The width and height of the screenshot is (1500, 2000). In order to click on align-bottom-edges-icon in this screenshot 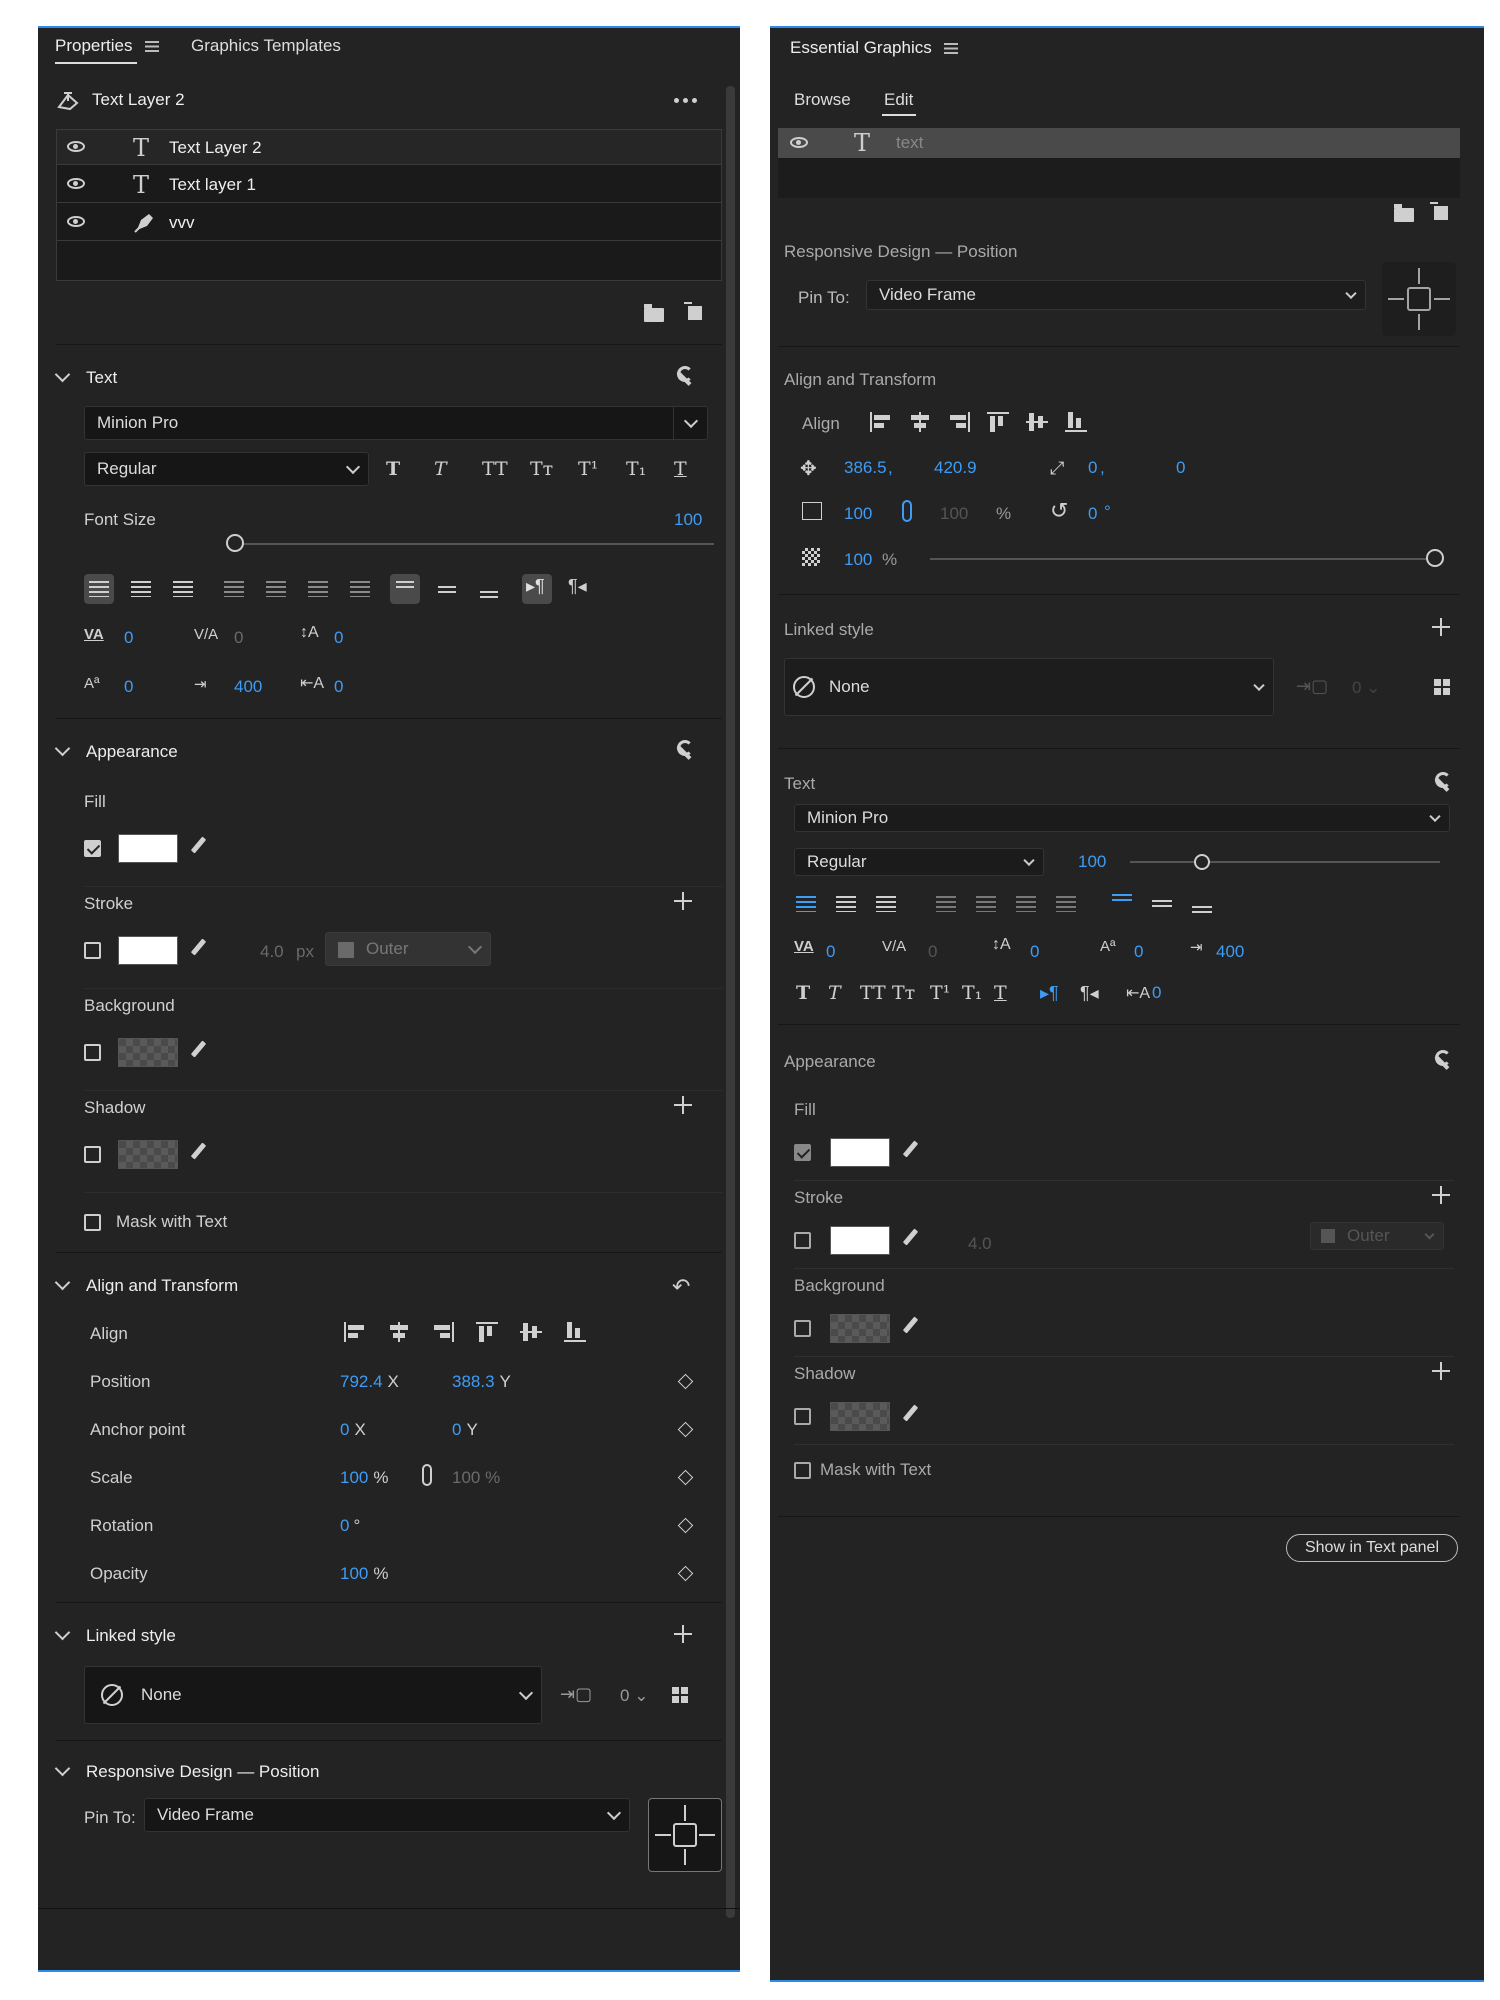, I will do `click(575, 1332)`.